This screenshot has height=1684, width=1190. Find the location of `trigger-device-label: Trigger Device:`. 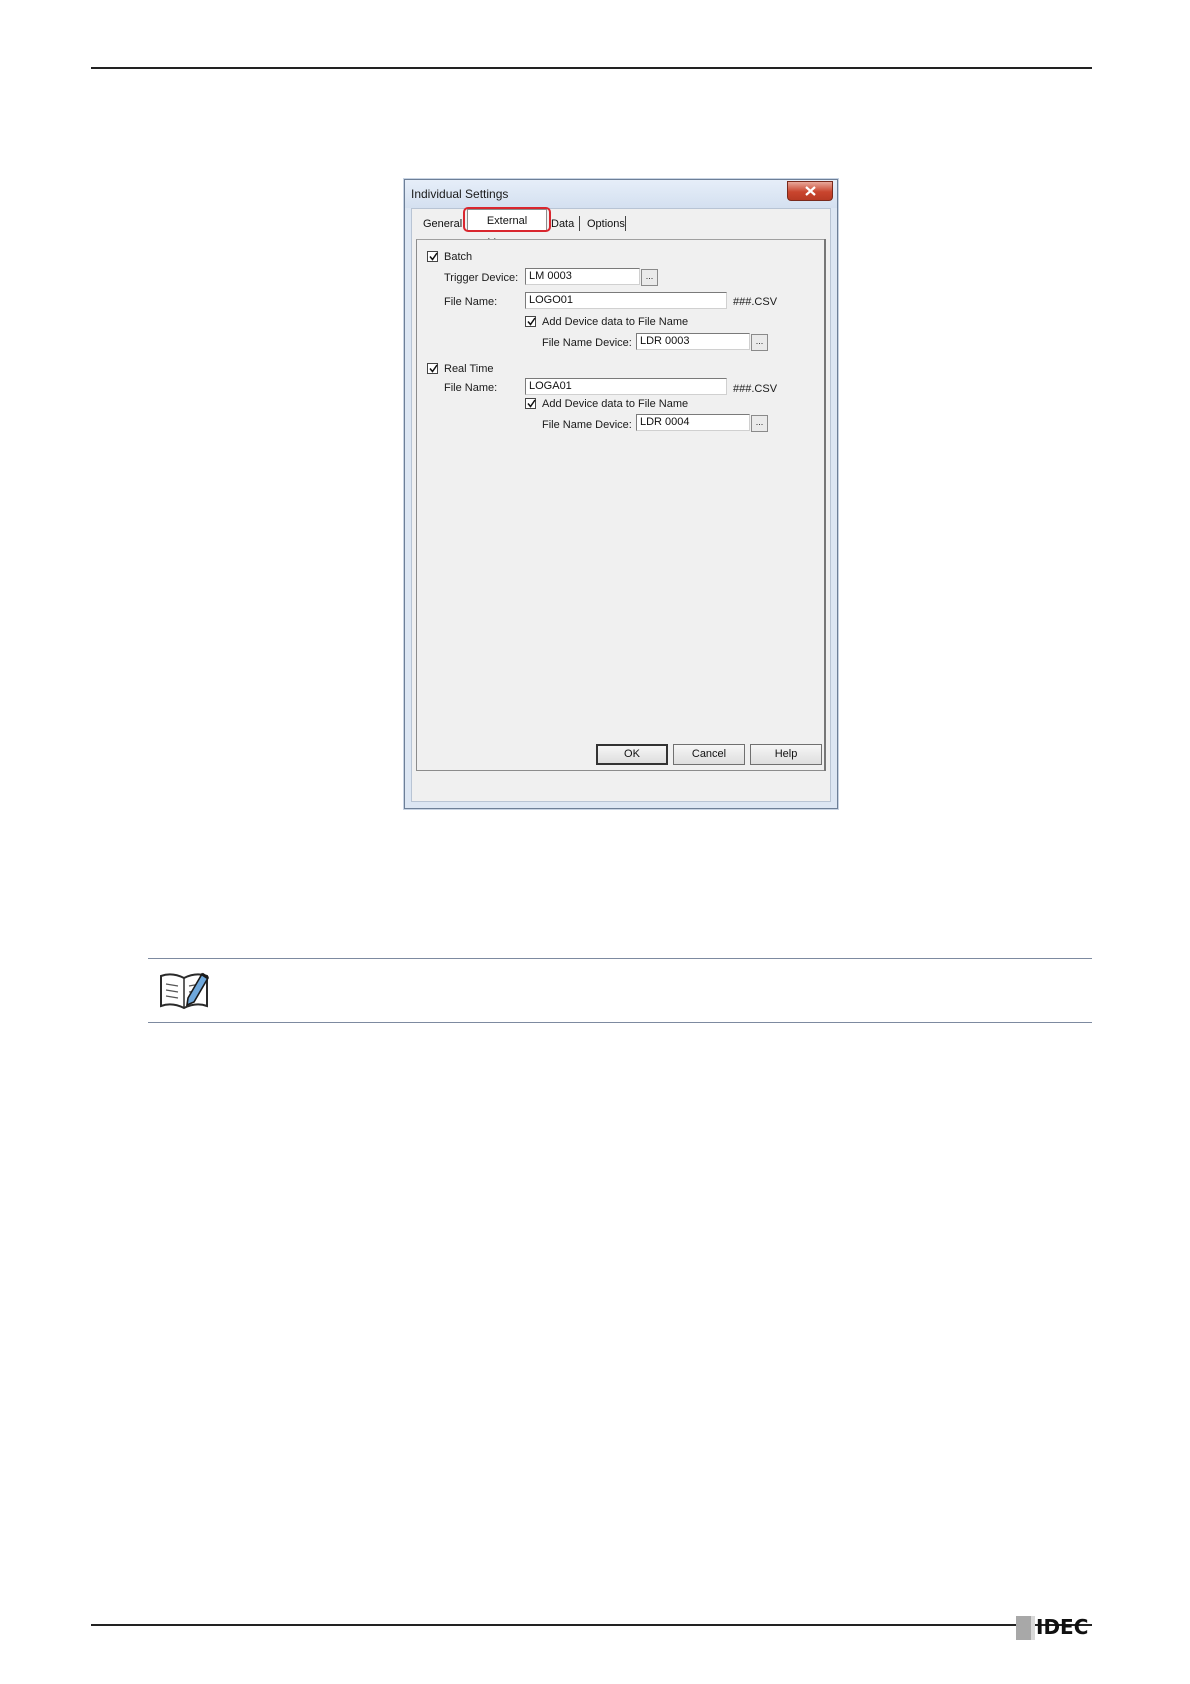

trigger-device-label: Trigger Device: is located at coordinates (481, 278).